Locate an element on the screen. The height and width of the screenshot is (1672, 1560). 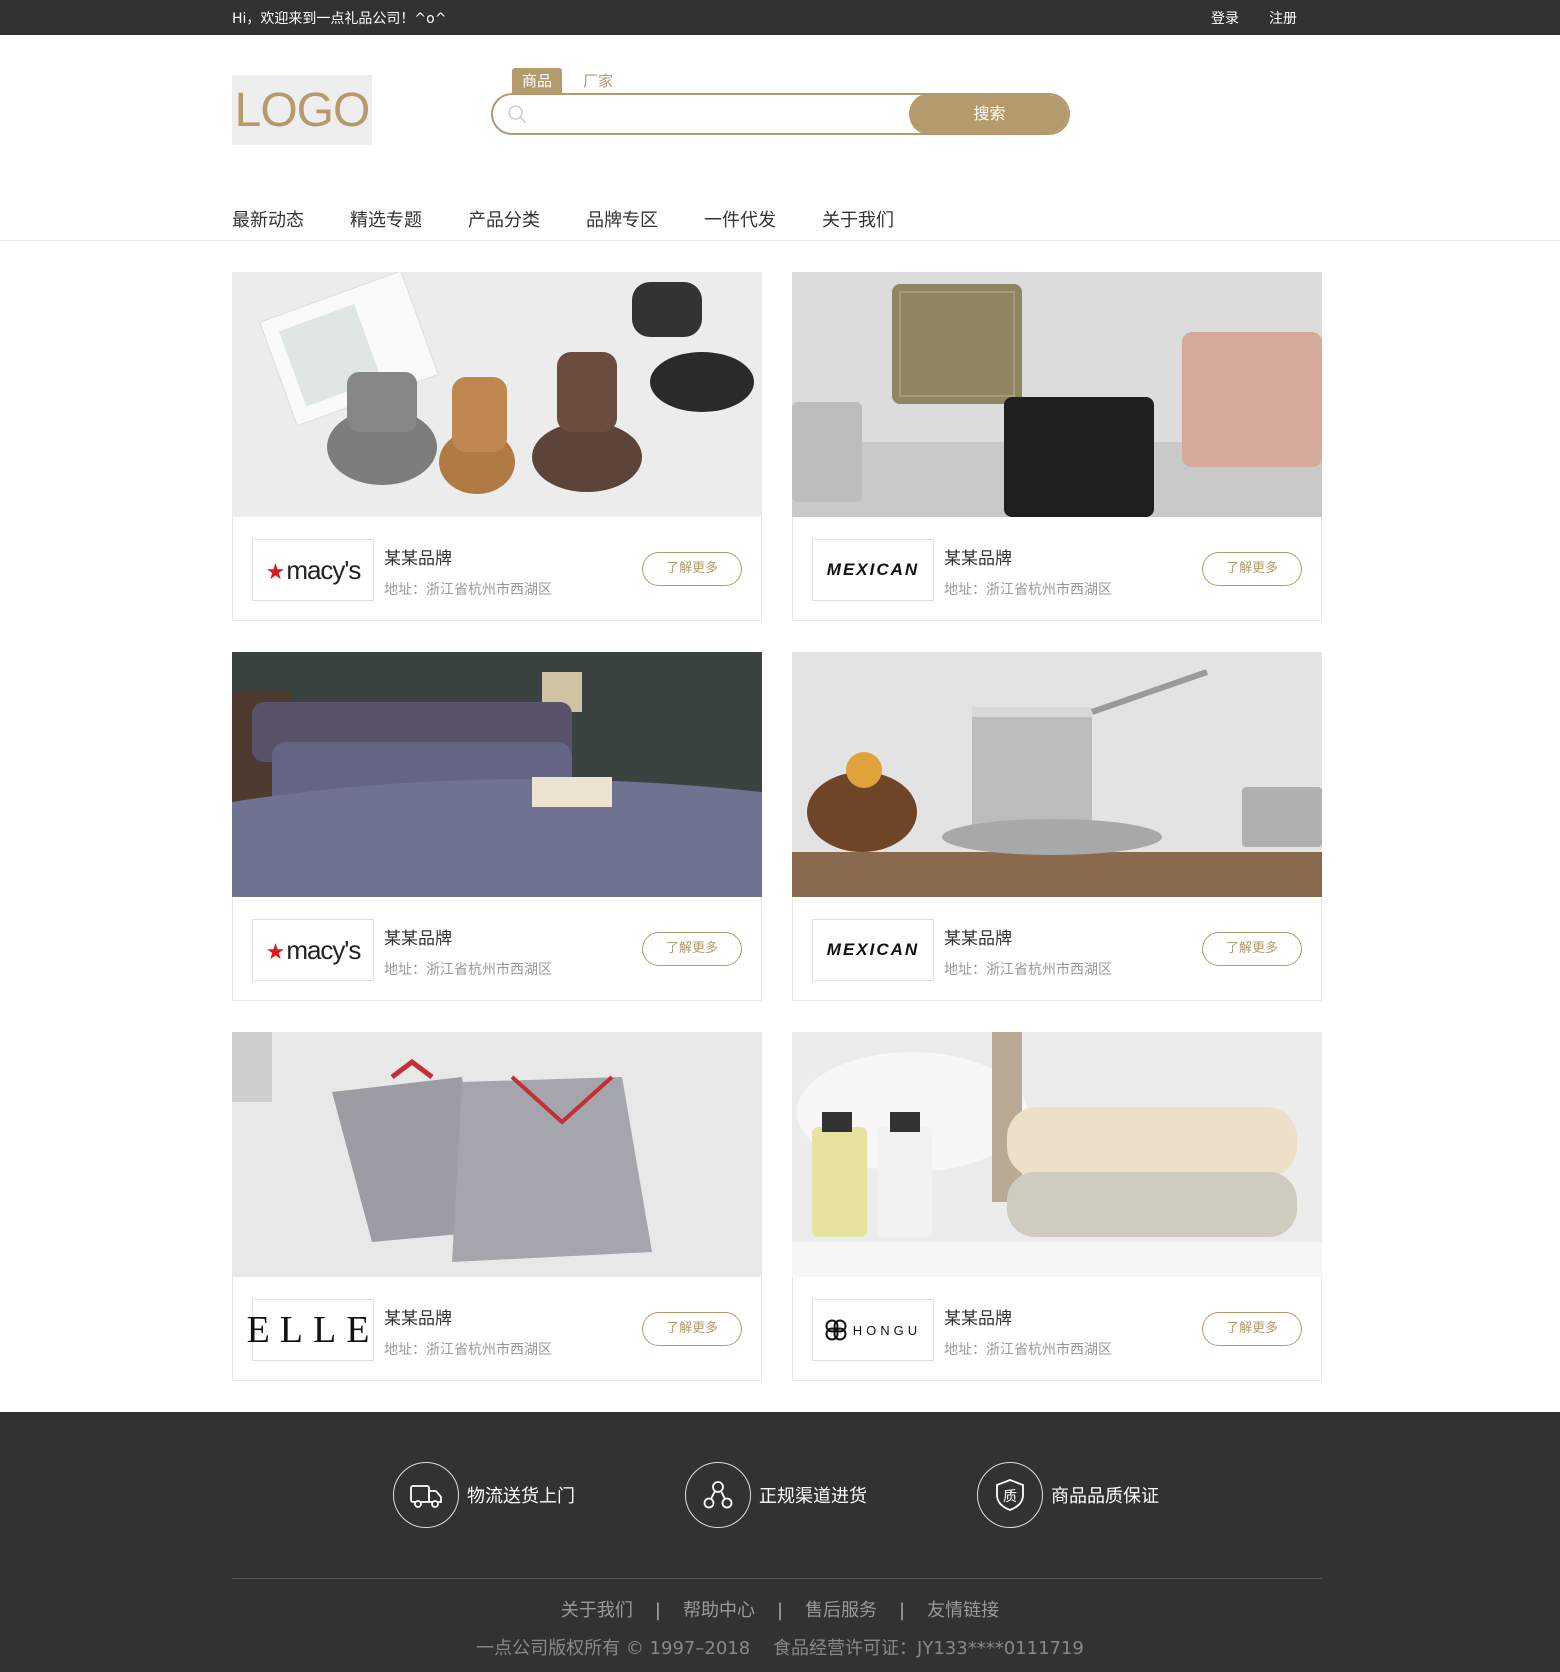
product-image-towels is located at coordinates (1057, 1154).